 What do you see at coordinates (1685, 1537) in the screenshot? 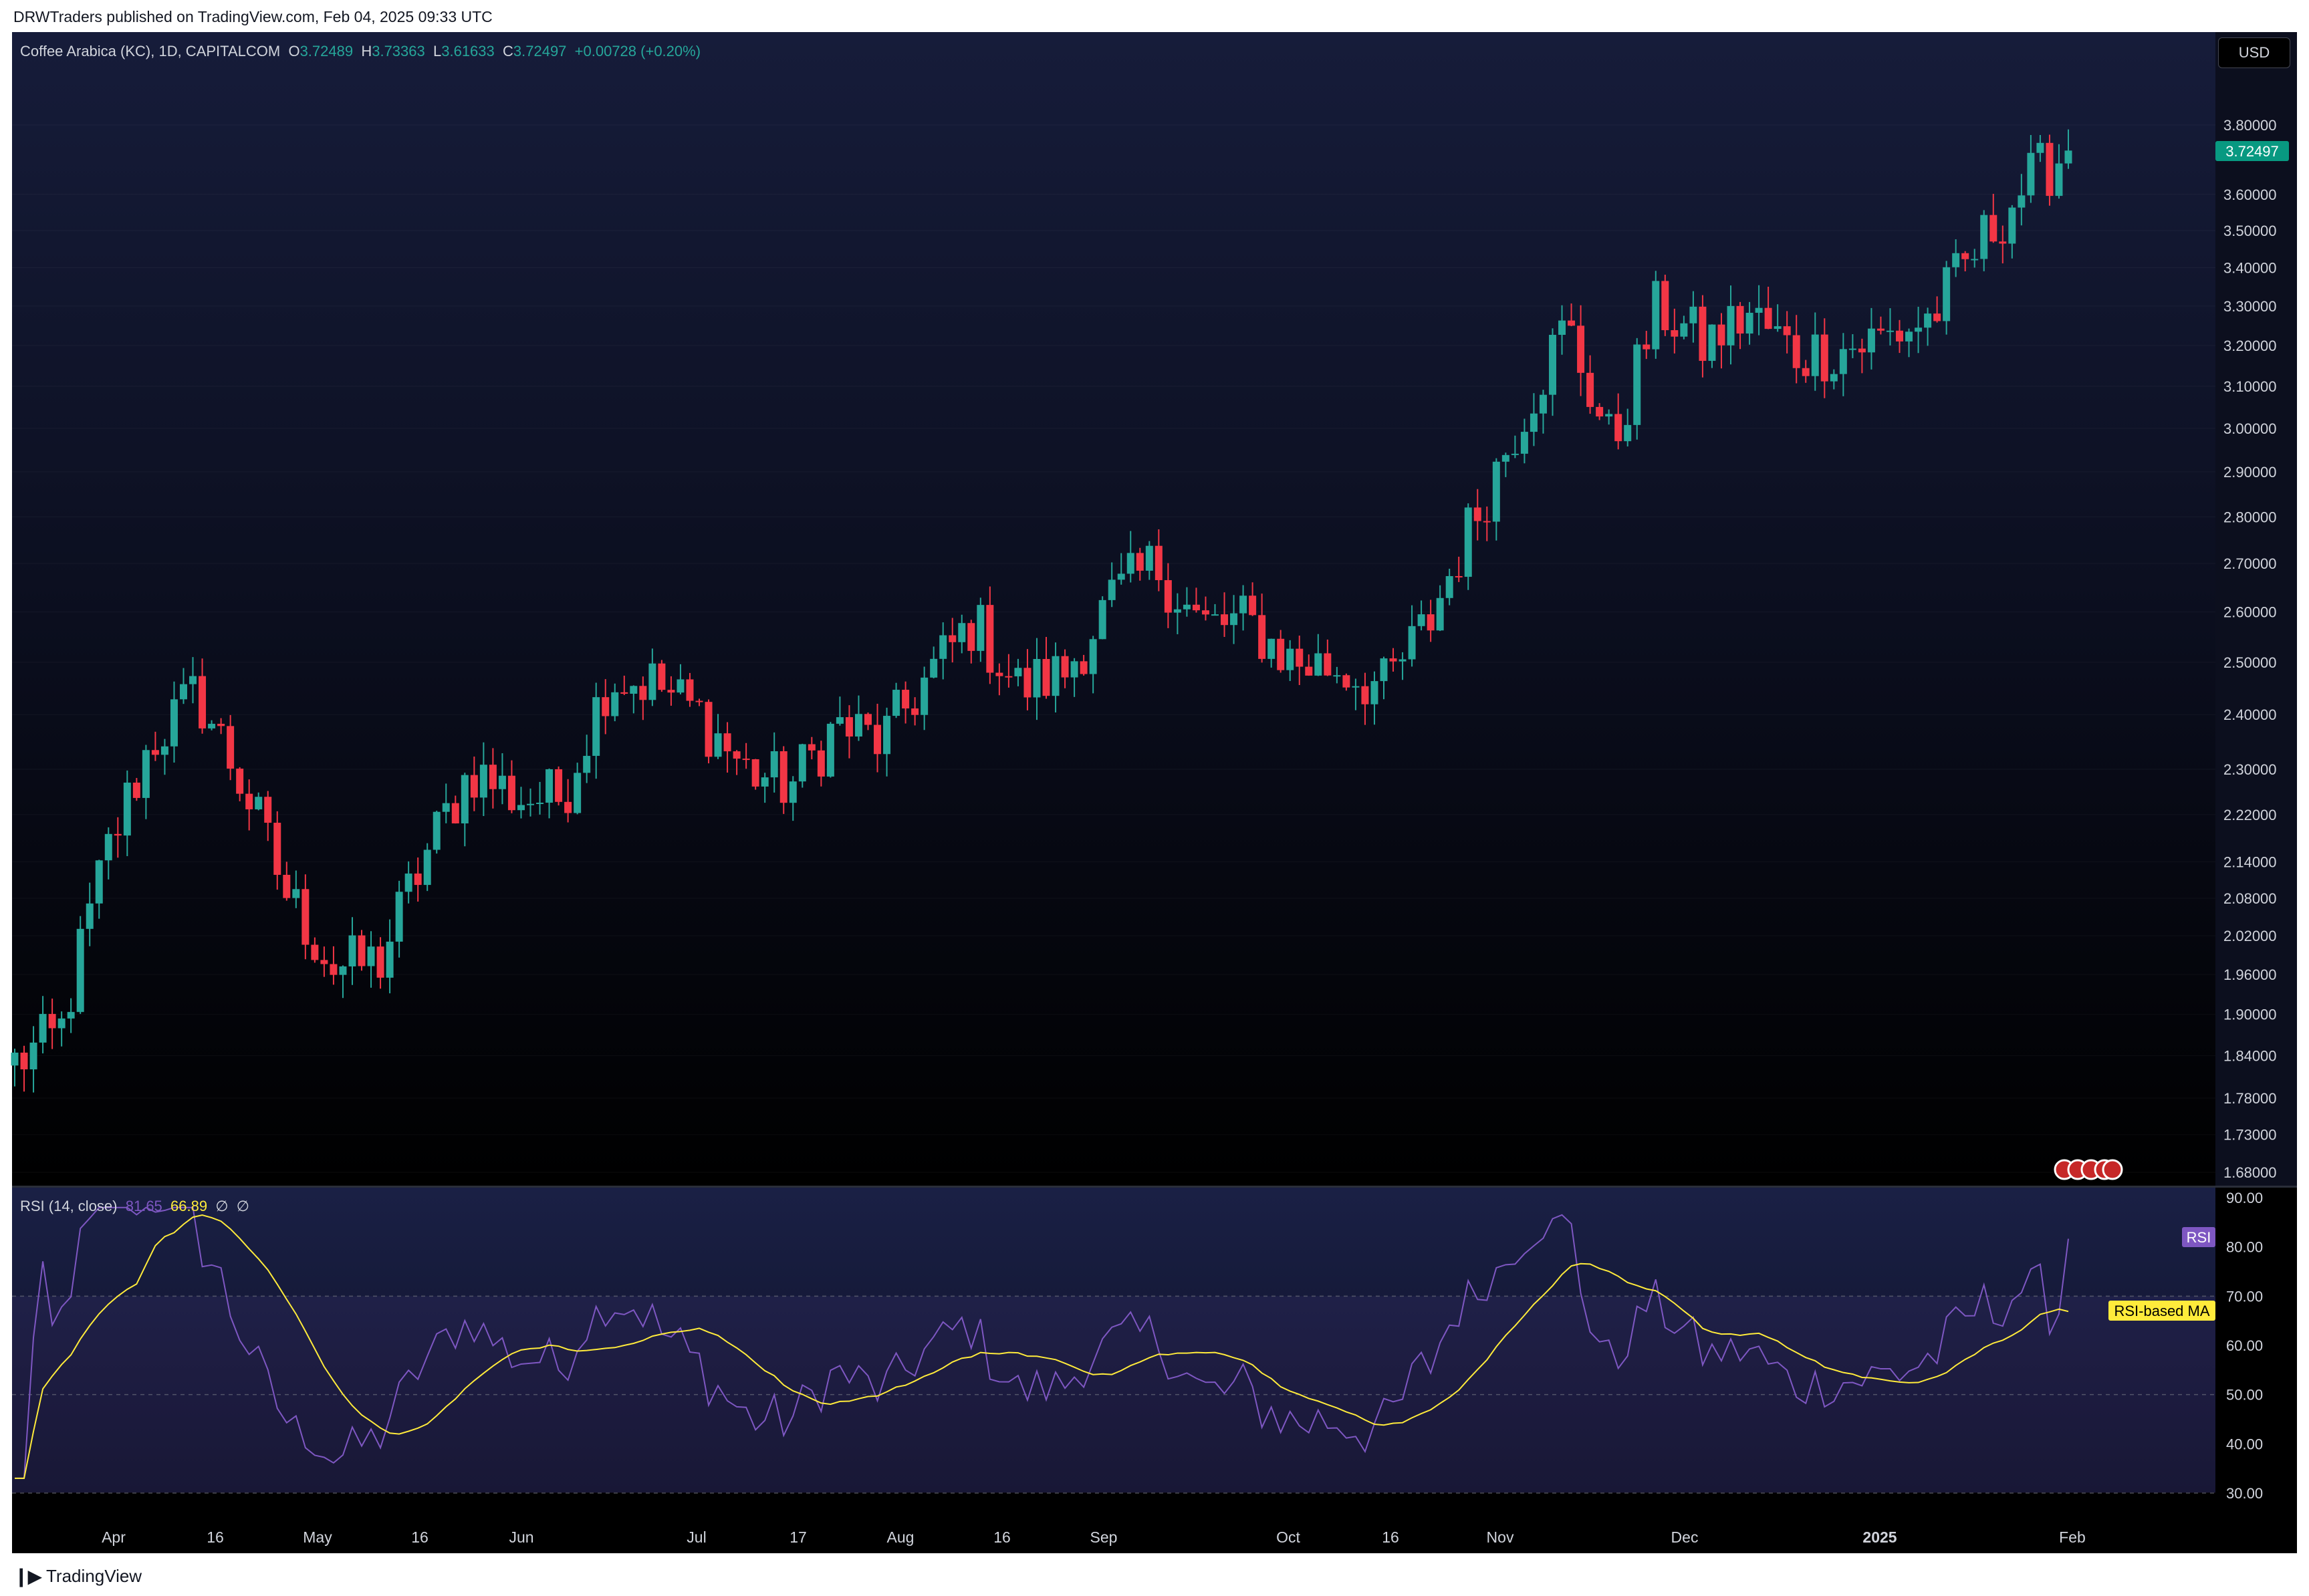
I see `time-tick-label: Dec` at bounding box center [1685, 1537].